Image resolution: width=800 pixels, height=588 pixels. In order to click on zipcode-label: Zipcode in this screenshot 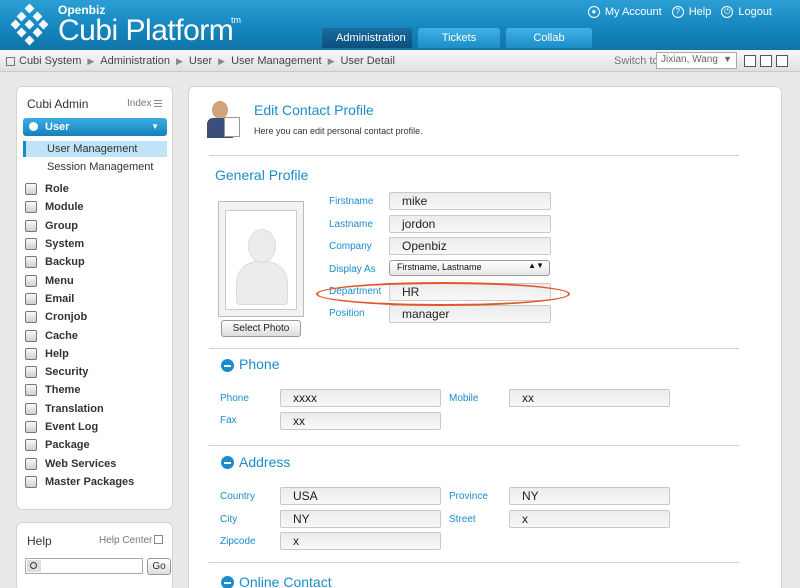, I will do `click(238, 541)`.